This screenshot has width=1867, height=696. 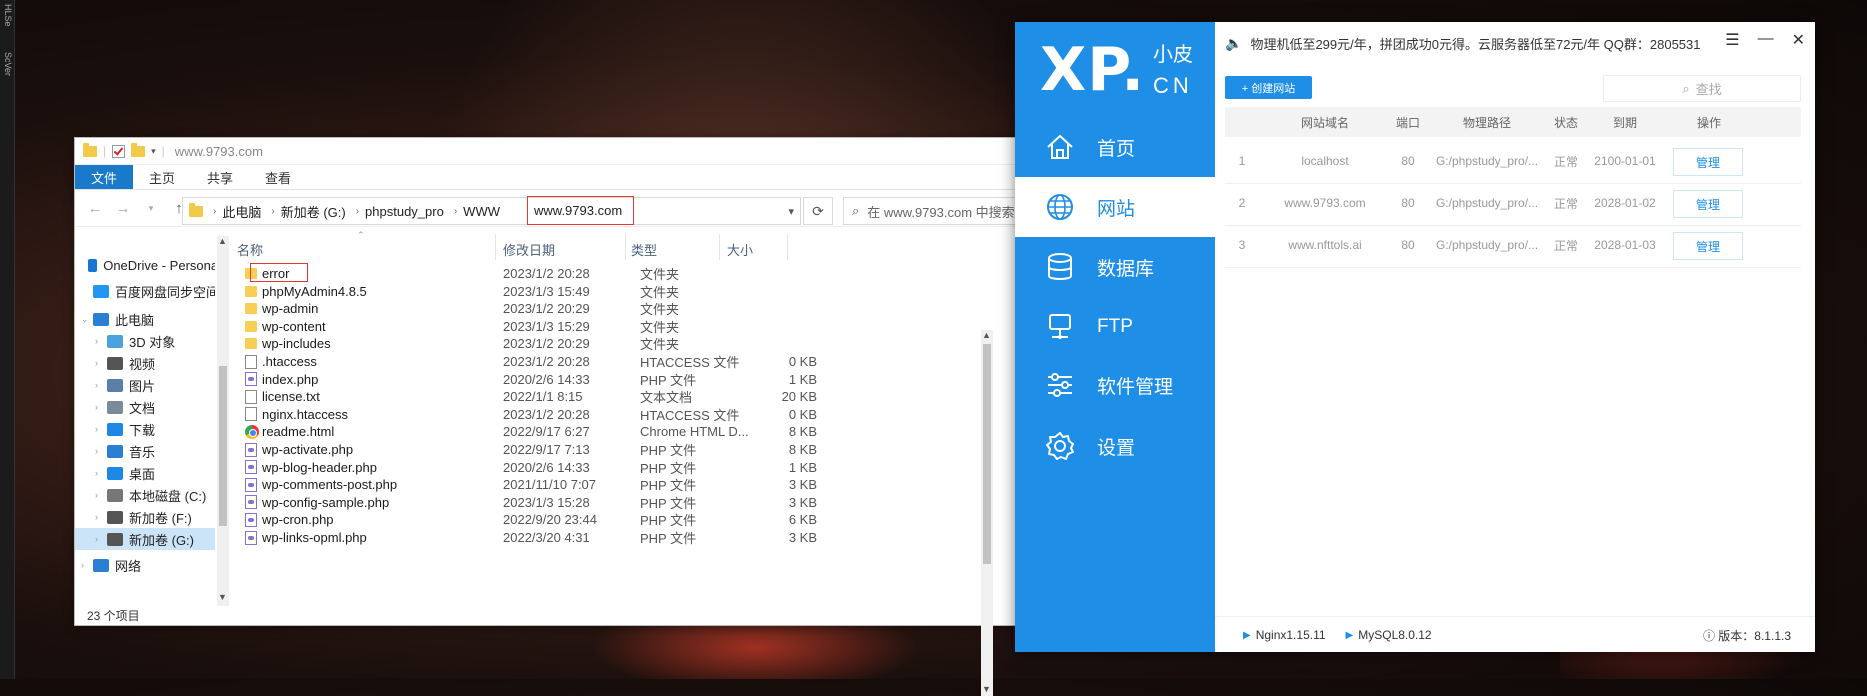 I want to click on file-list-scrollbar: ▲ ▼, so click(x=987, y=513).